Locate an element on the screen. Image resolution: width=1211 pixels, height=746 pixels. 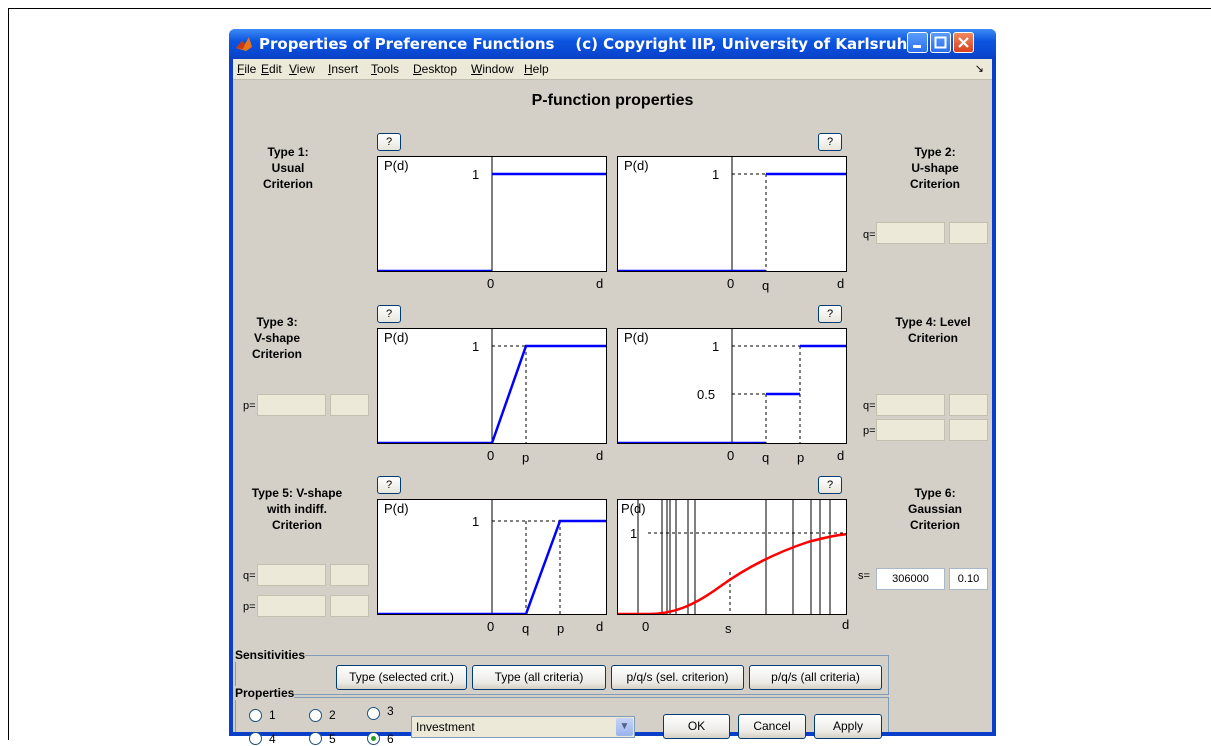
type3-label: Type 3: V-shape Criterion is located at coordinates (276, 338).